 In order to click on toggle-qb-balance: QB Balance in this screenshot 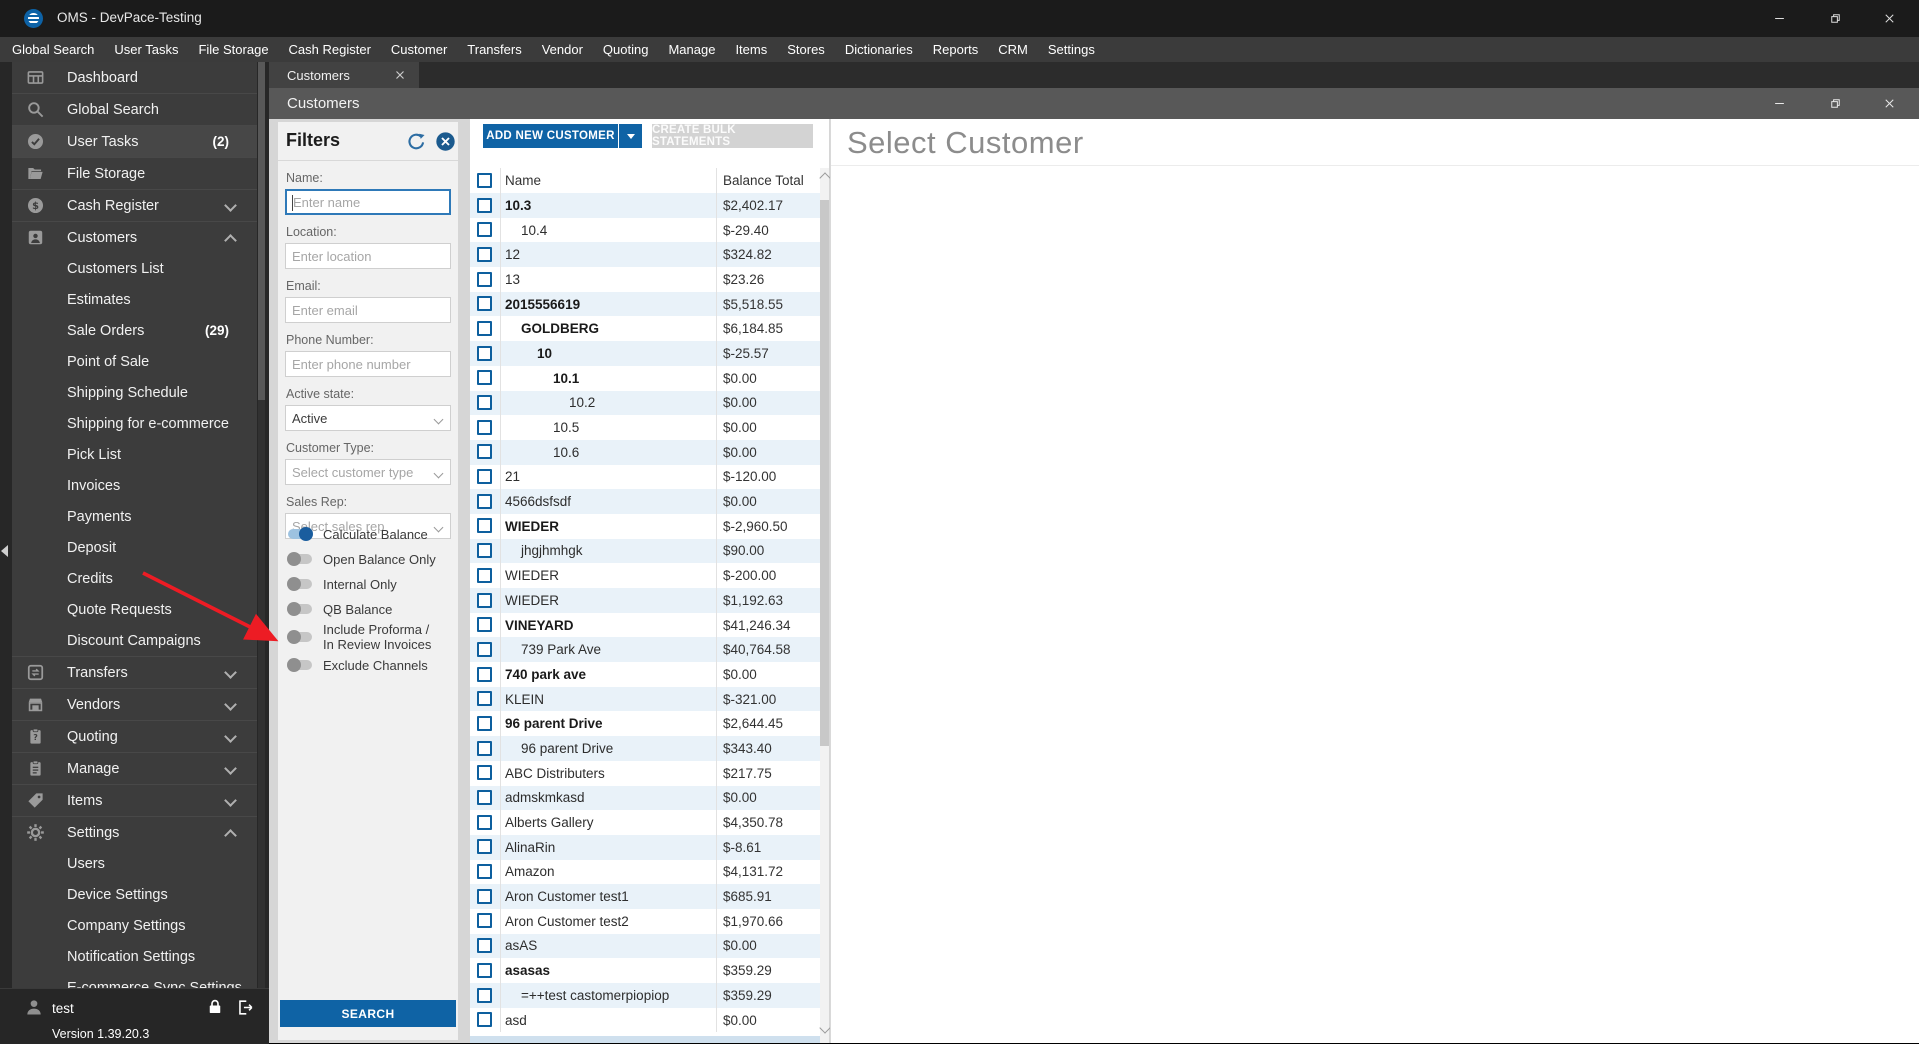, I will do `click(368, 609)`.